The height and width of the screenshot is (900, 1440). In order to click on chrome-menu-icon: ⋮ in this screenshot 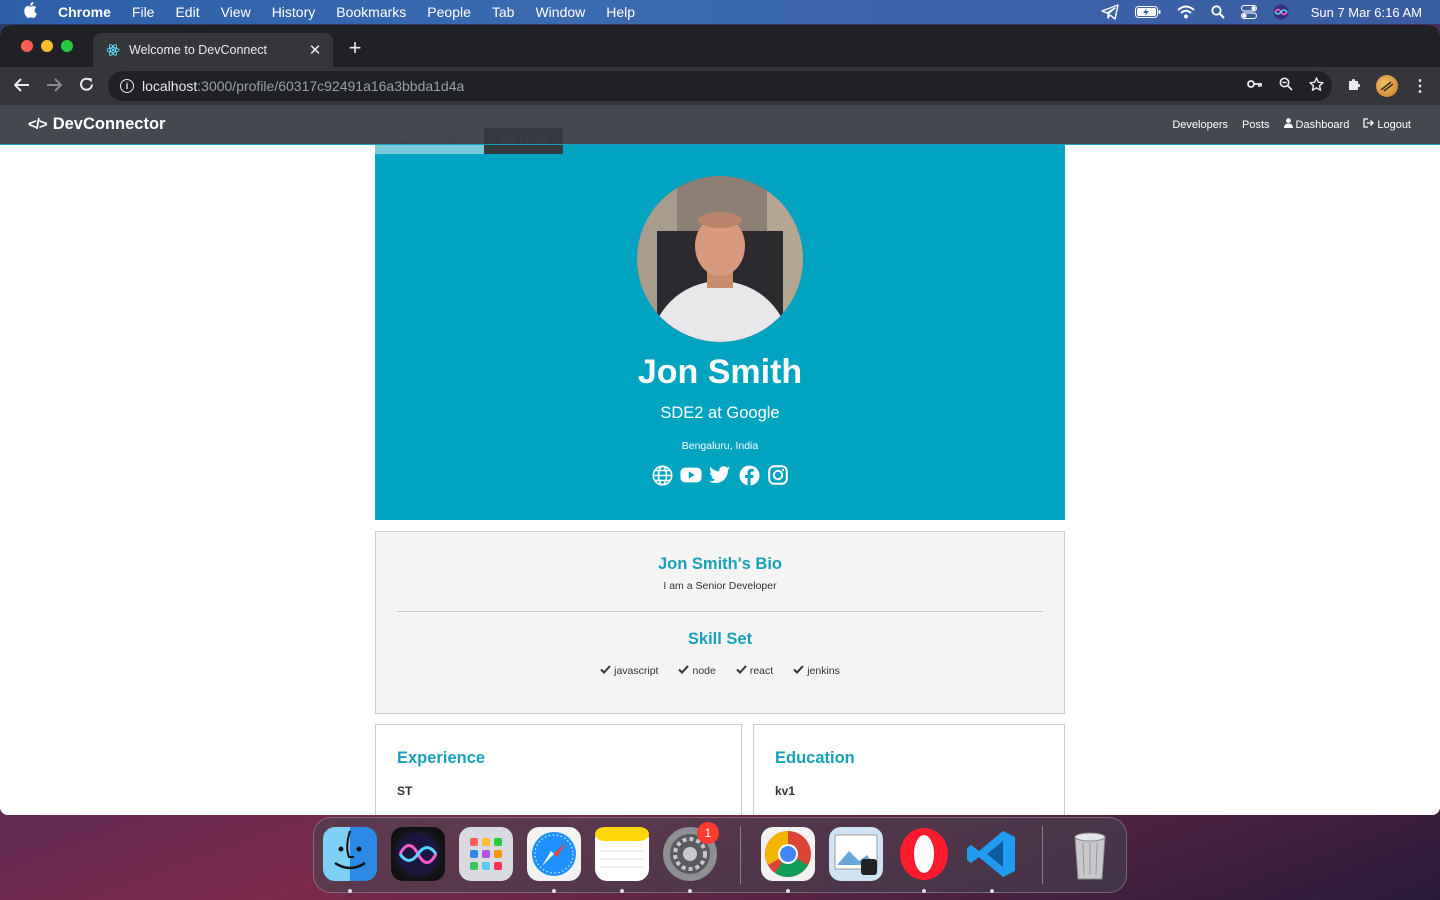, I will do `click(1420, 86)`.